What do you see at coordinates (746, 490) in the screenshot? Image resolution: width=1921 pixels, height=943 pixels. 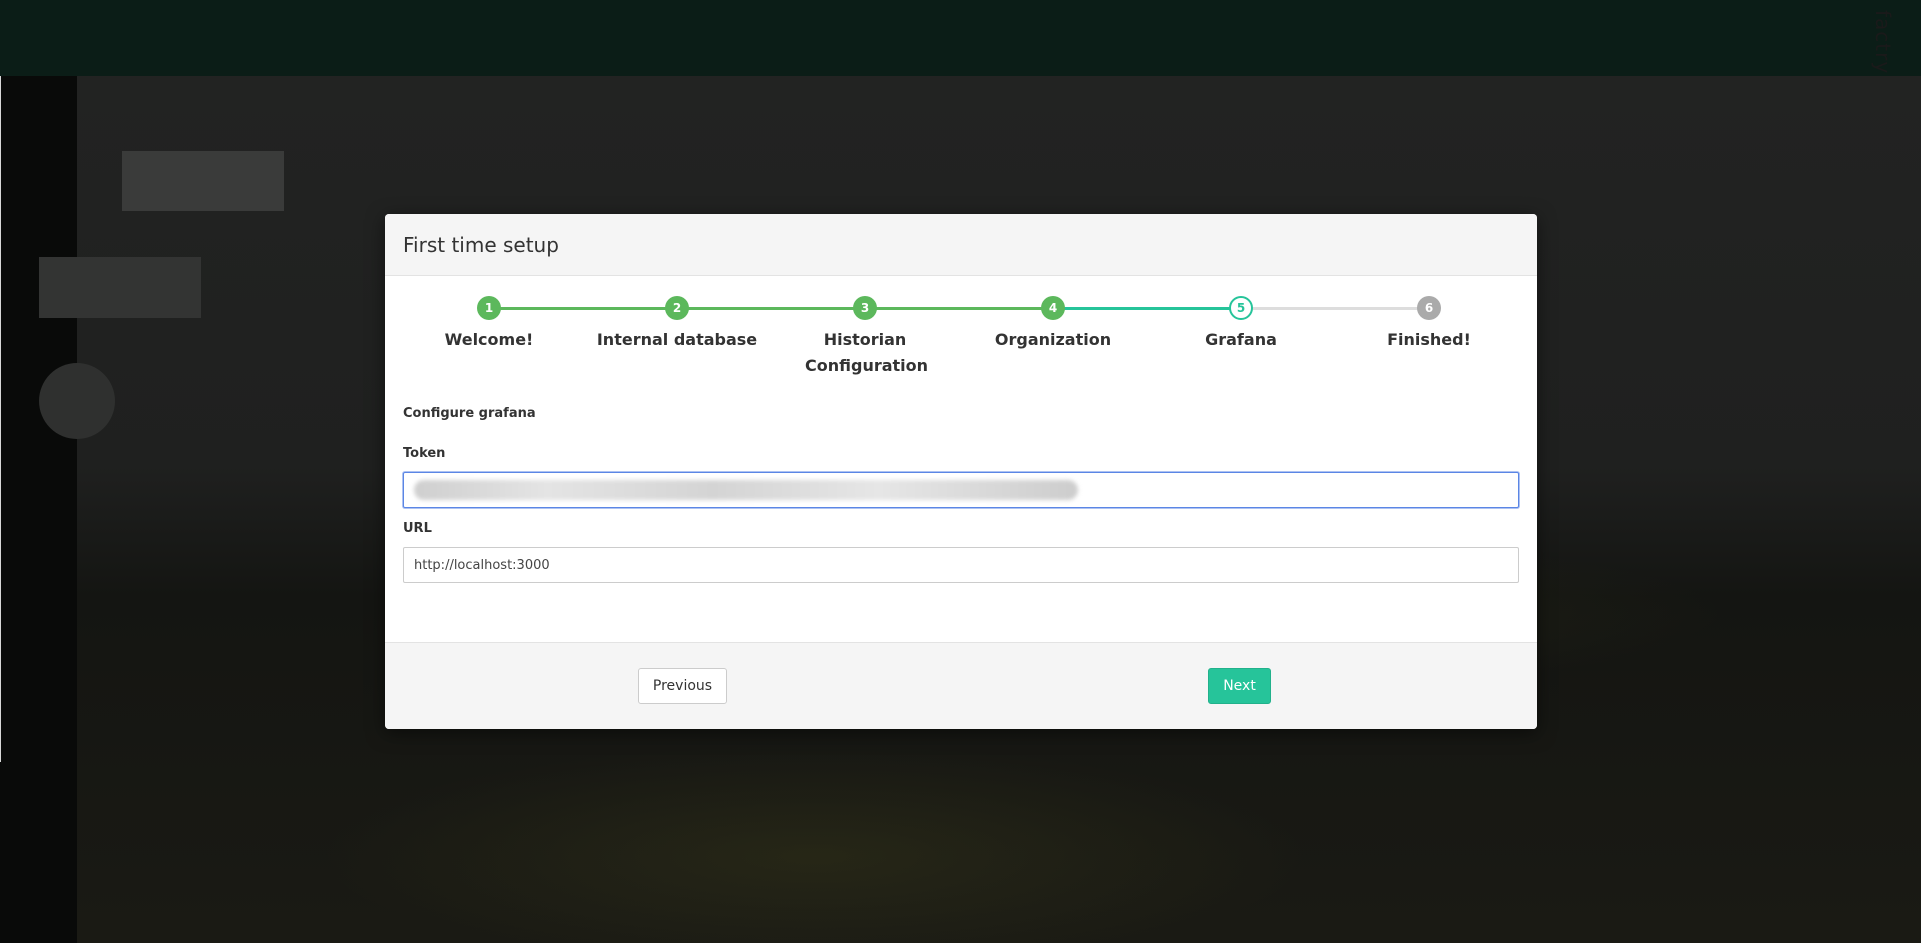 I see `redacted-token-value` at bounding box center [746, 490].